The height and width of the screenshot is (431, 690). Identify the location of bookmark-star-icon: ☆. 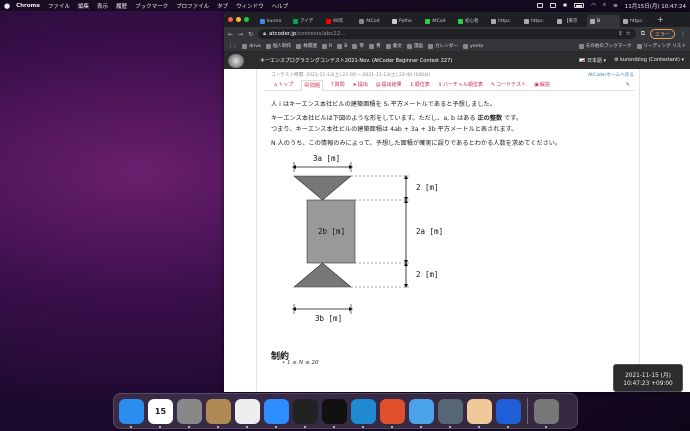
(628, 34).